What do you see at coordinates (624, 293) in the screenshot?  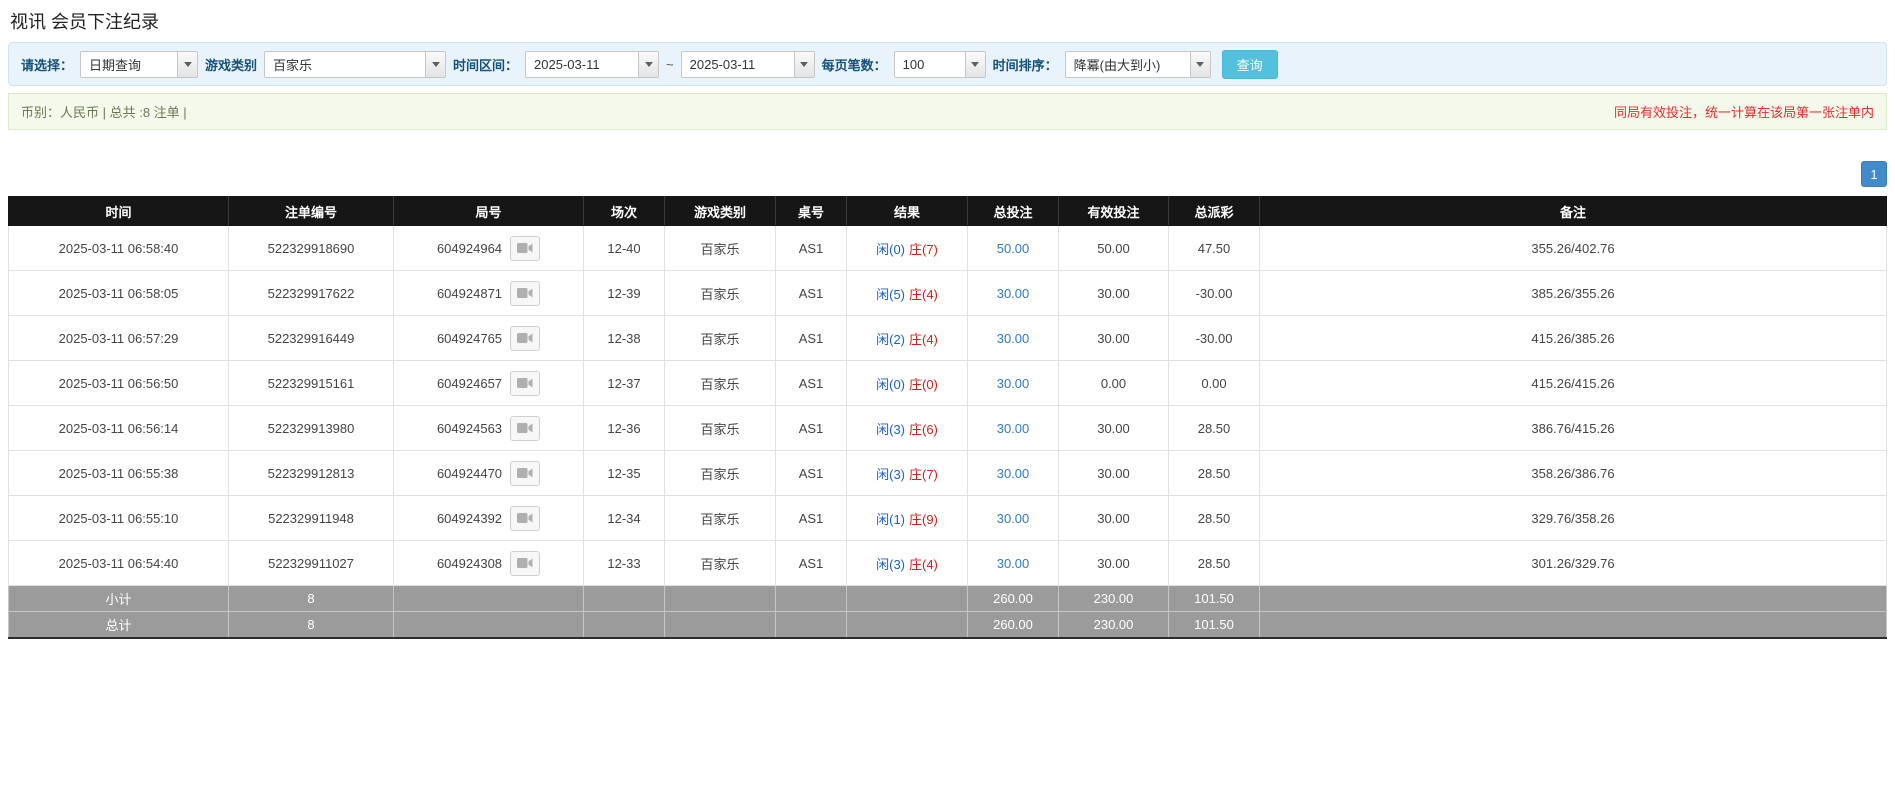 I see `cell-session: 12-39` at bounding box center [624, 293].